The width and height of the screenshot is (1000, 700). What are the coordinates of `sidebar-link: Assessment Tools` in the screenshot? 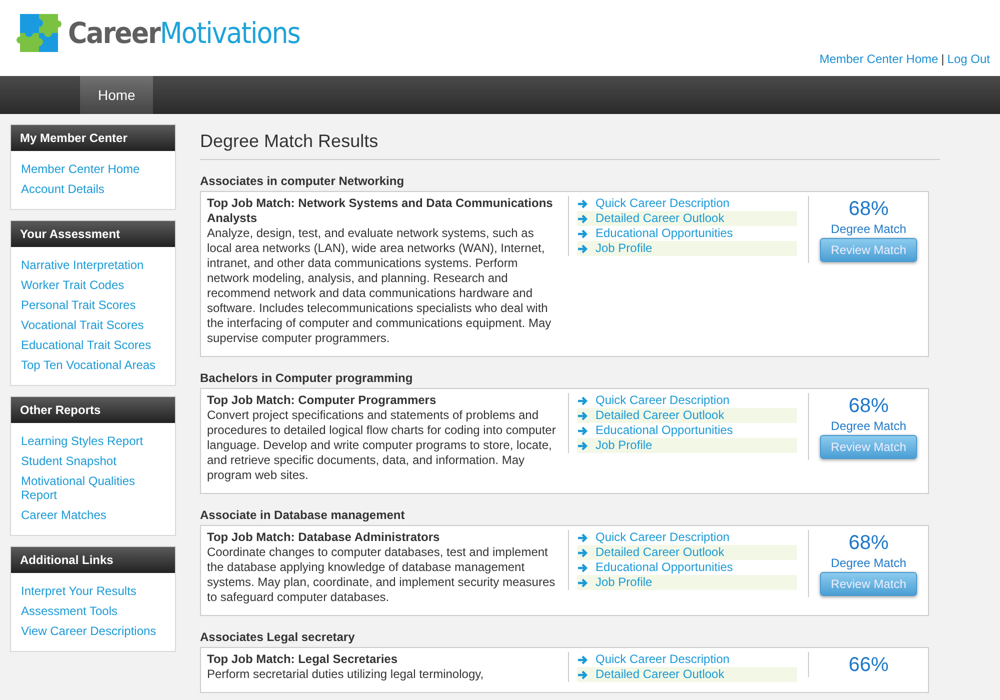 It's located at (93, 611).